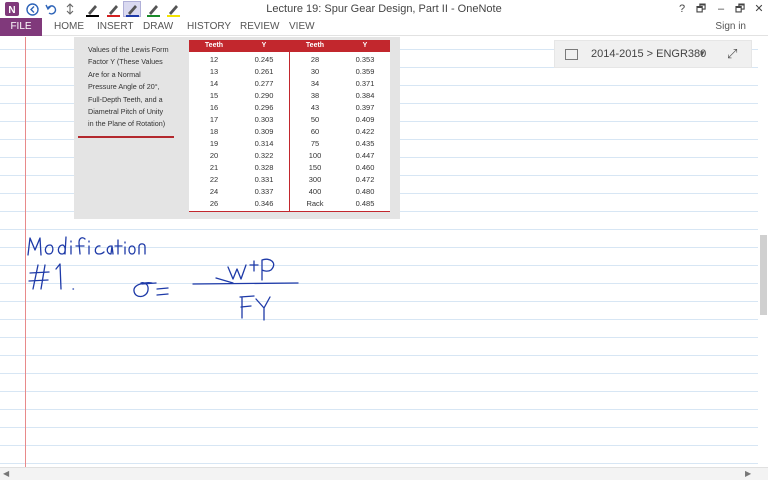 Image resolution: width=768 pixels, height=480 pixels. What do you see at coordinates (214, 59) in the screenshot?
I see `table-cell: 12` at bounding box center [214, 59].